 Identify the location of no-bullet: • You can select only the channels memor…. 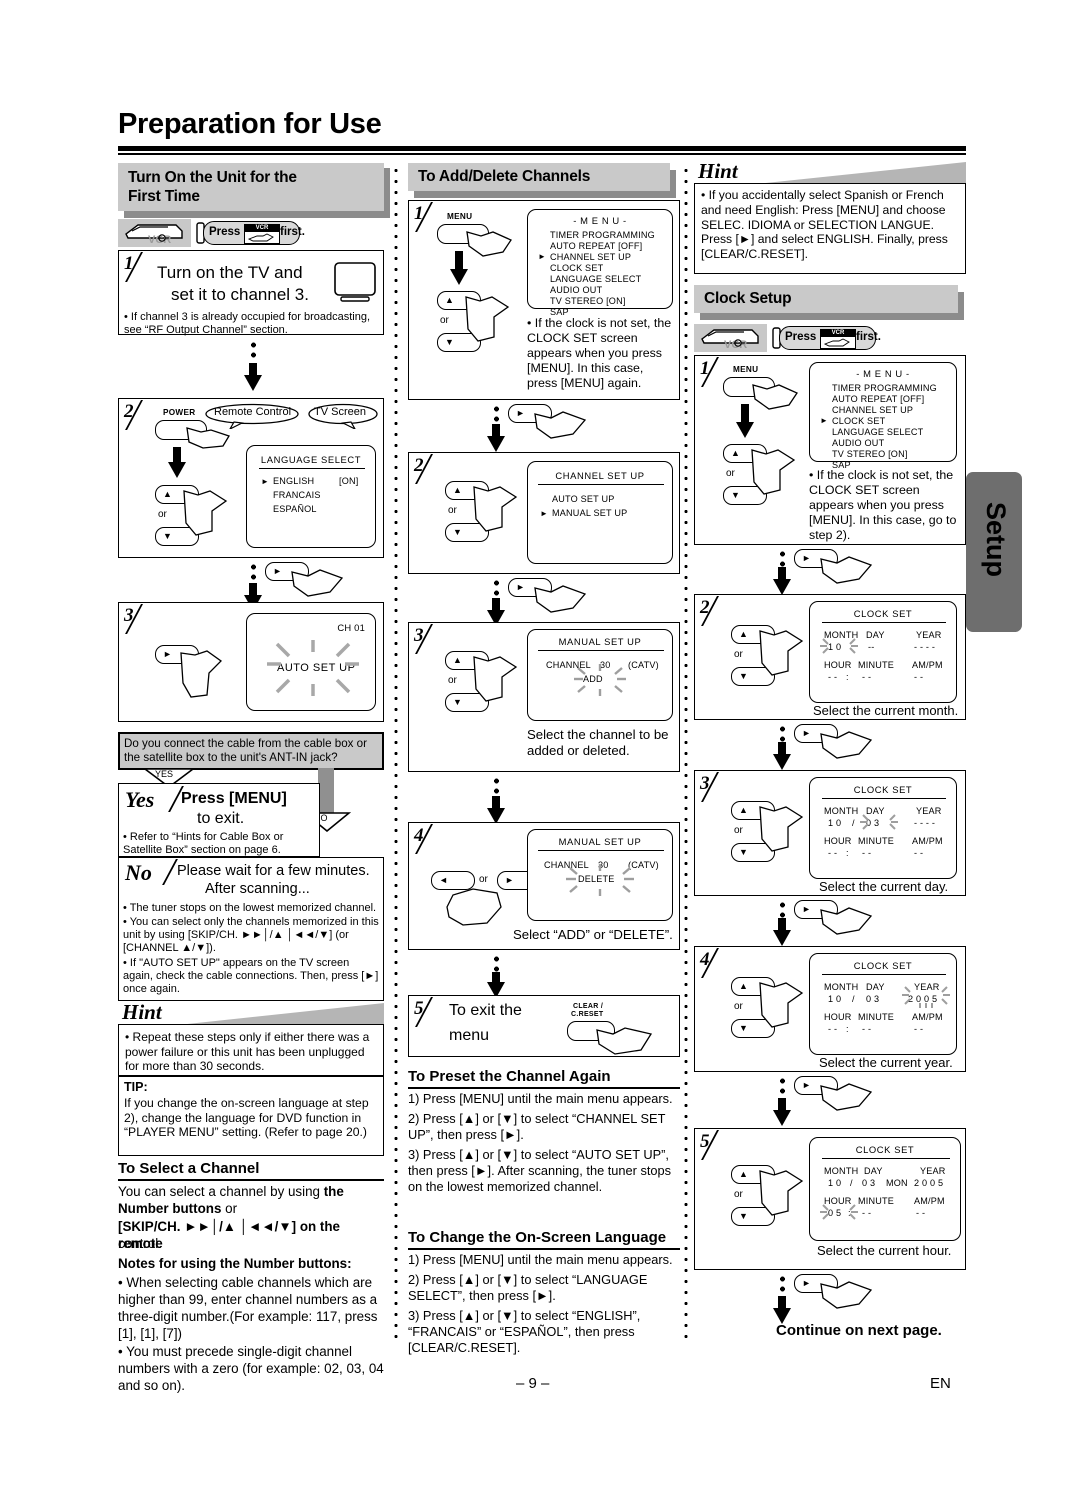
(251, 935).